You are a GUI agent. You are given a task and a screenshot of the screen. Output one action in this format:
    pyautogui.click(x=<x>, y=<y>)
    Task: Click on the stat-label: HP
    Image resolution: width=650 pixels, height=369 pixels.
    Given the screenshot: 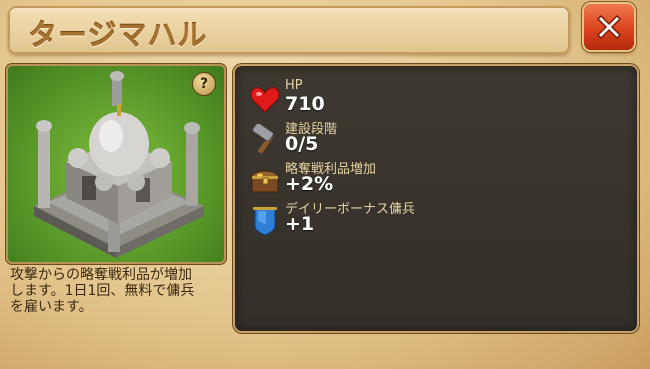 What is the action you would take?
    pyautogui.click(x=294, y=85)
    